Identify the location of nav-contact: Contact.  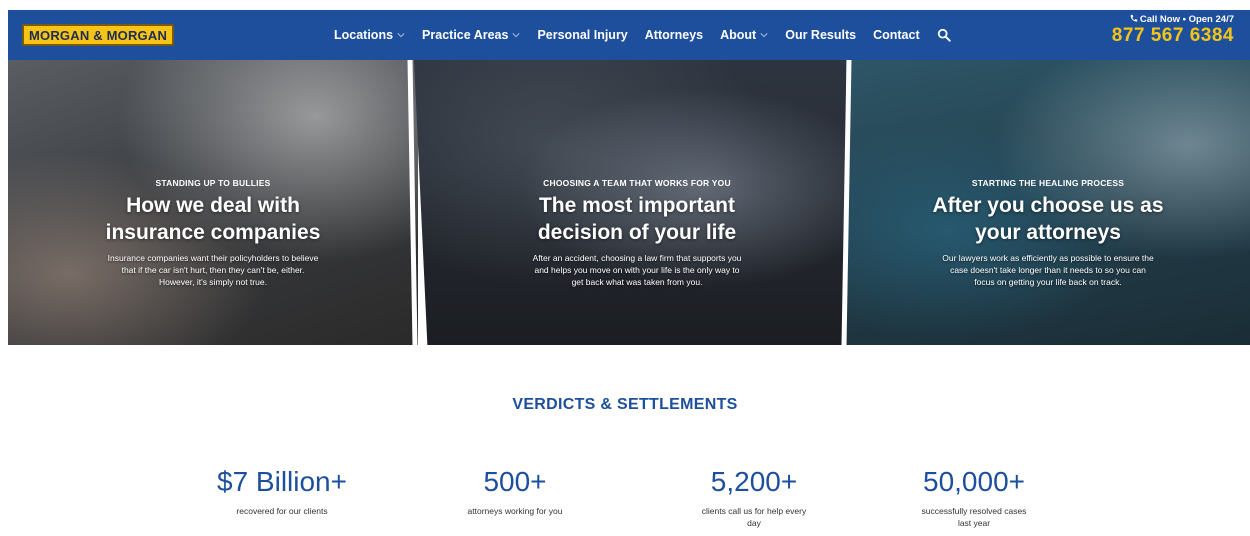
(896, 35).